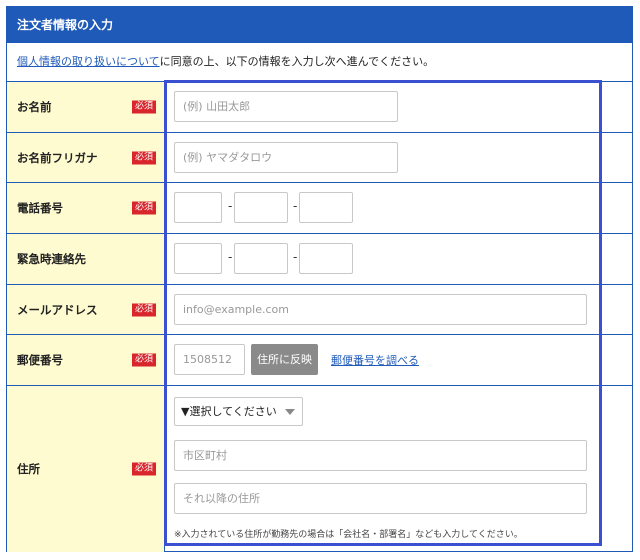 This screenshot has height=560, width=640. I want to click on row-kana: お名前フリガナ 必須 (例) ヤマダタロウ, so click(319, 158).